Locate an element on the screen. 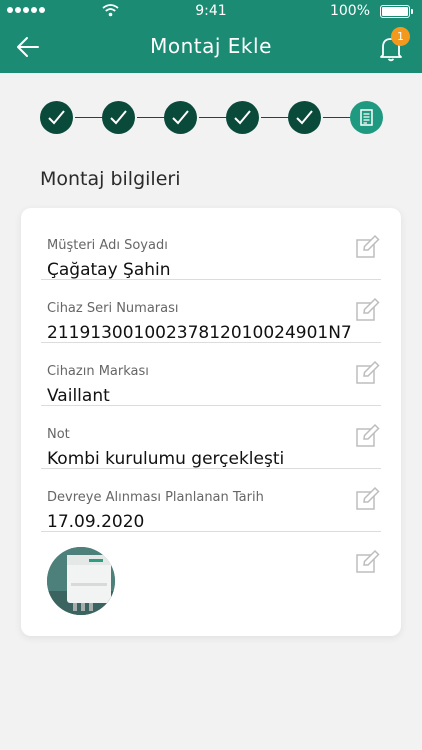 This screenshot has width=422, height=750. field-value: 17.09.2020 is located at coordinates (96, 522).